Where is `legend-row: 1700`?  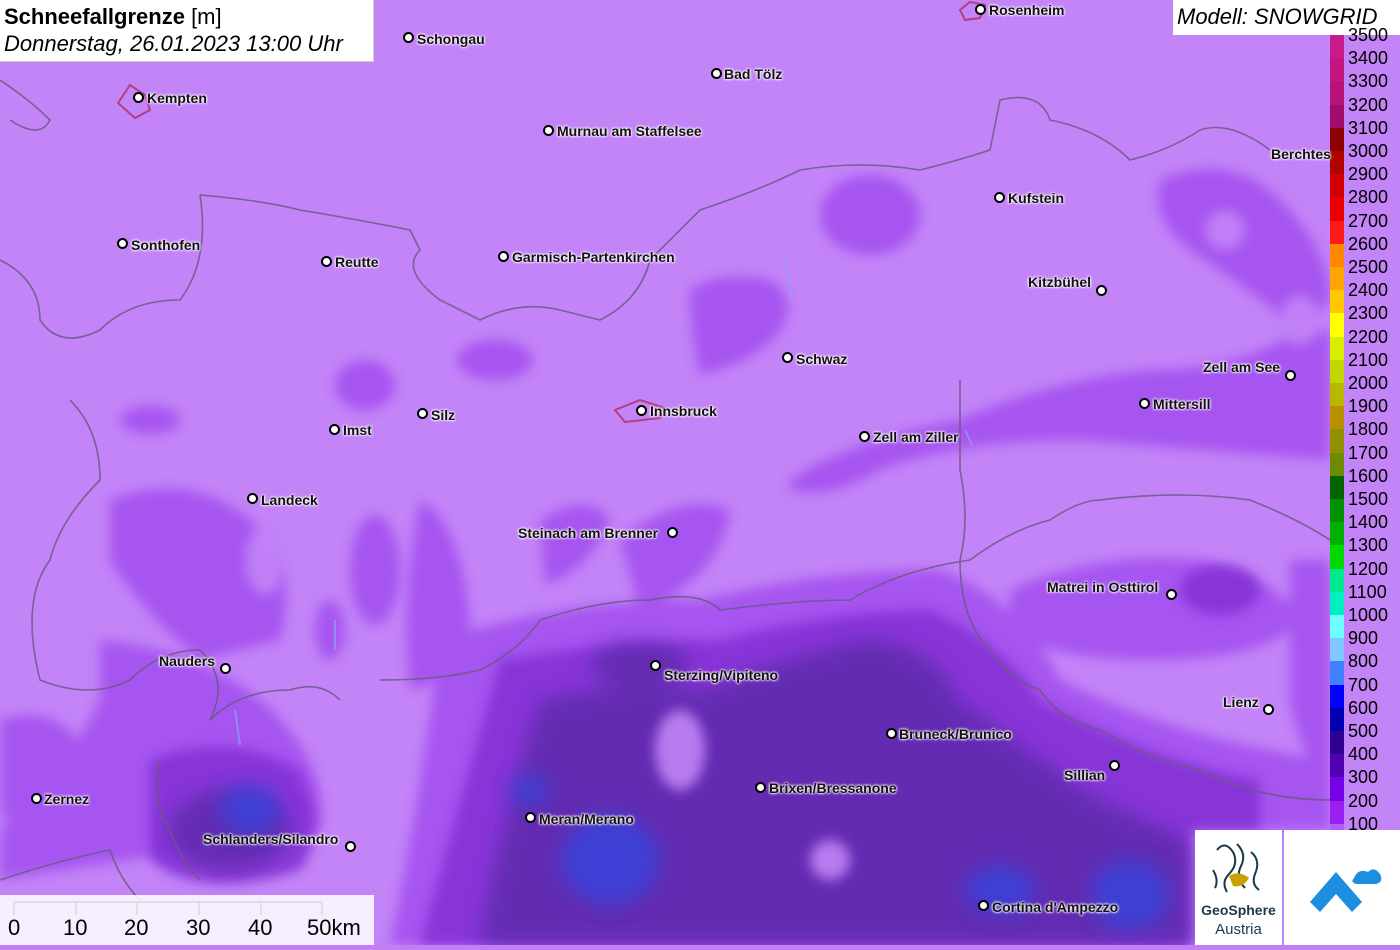
legend-row: 1700 is located at coordinates (1364, 458).